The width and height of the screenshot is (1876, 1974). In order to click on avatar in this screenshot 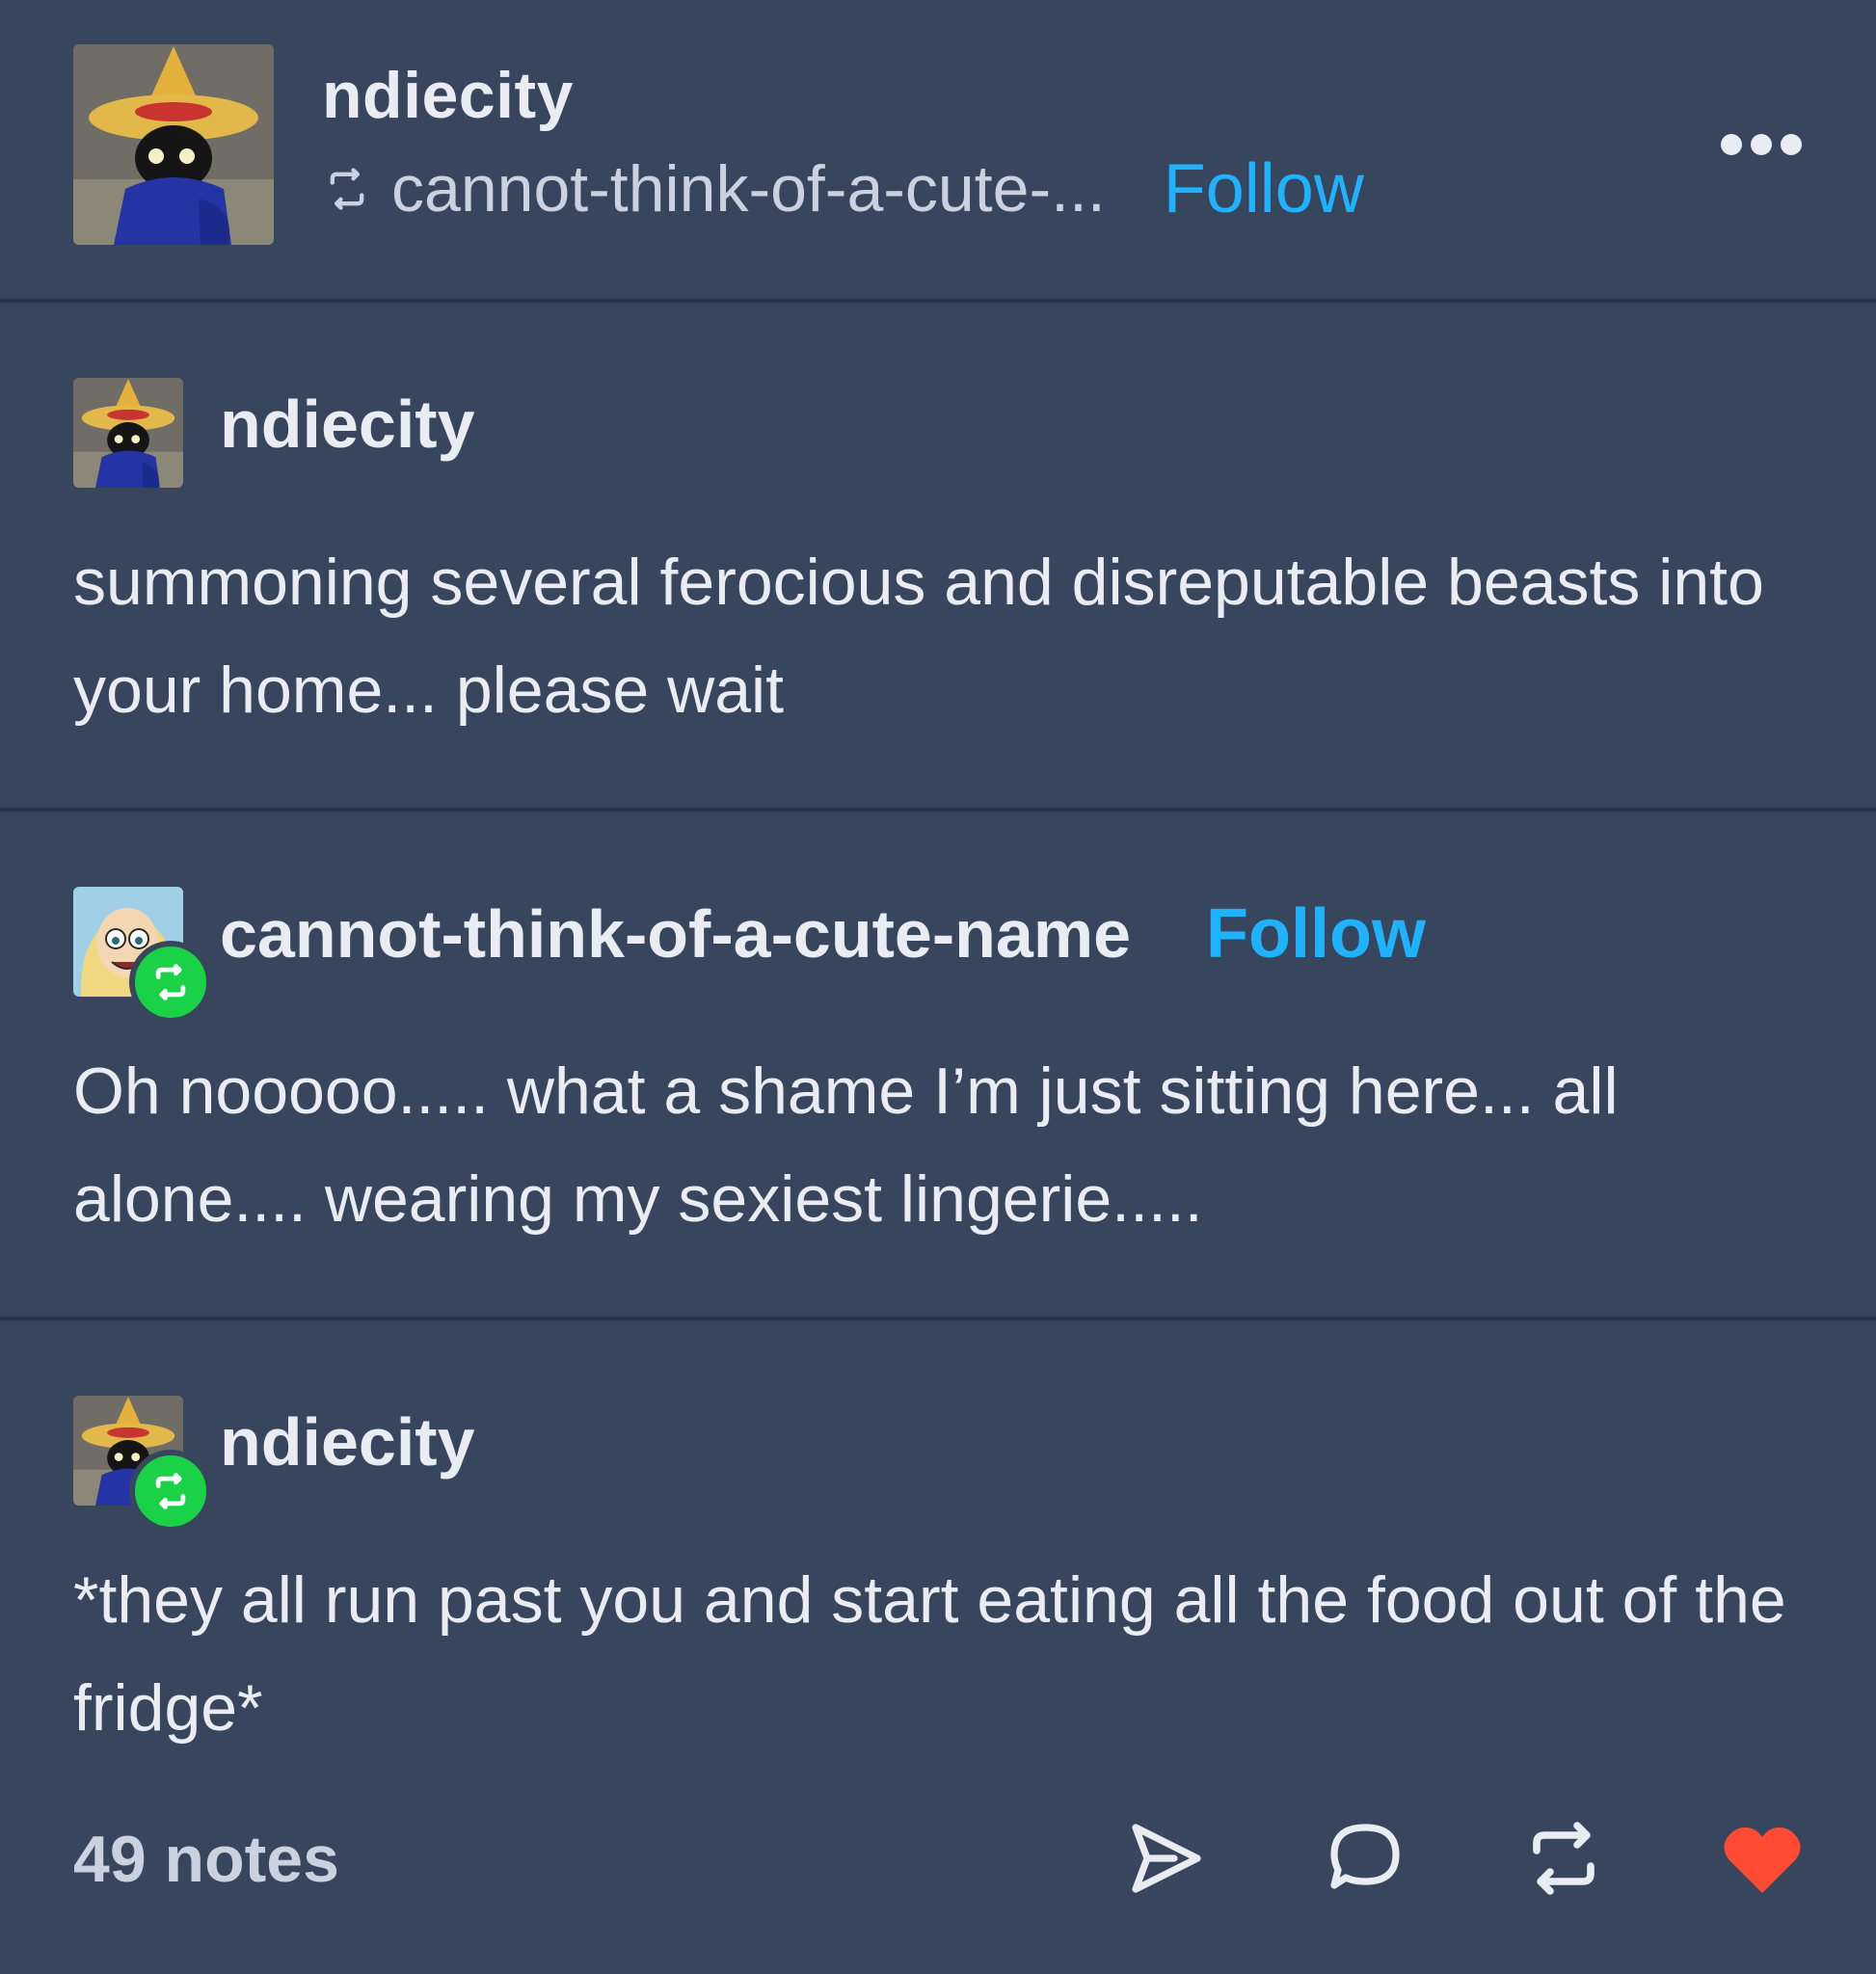, I will do `click(128, 433)`.